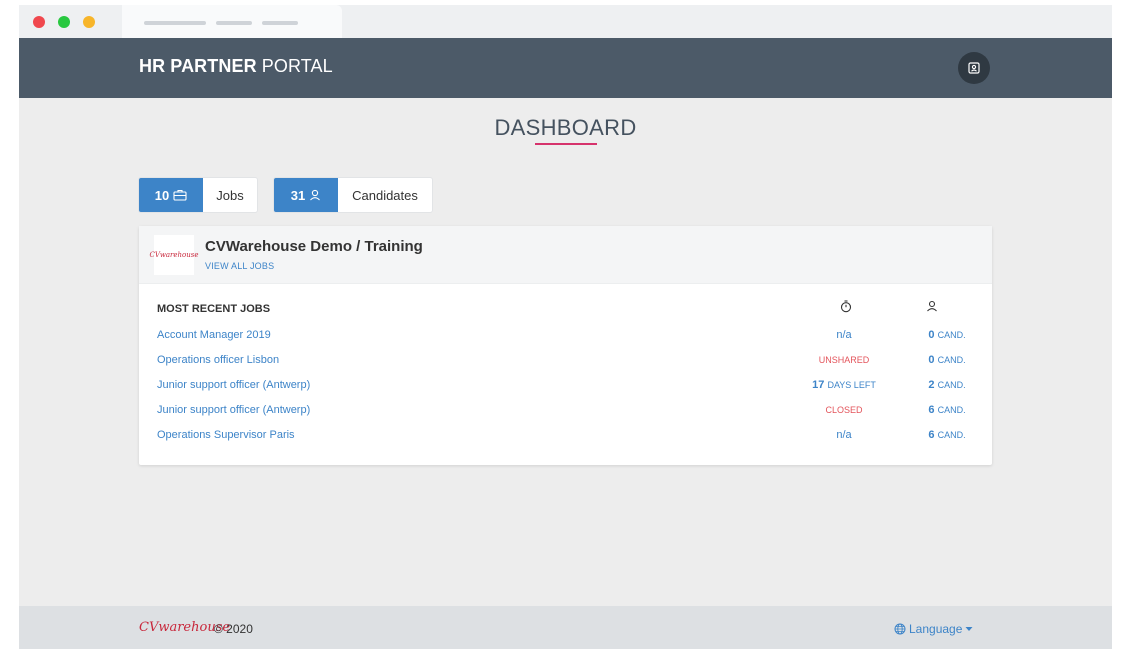 The width and height of the screenshot is (1123, 649). I want to click on copyright-text: © 2020, so click(233, 629).